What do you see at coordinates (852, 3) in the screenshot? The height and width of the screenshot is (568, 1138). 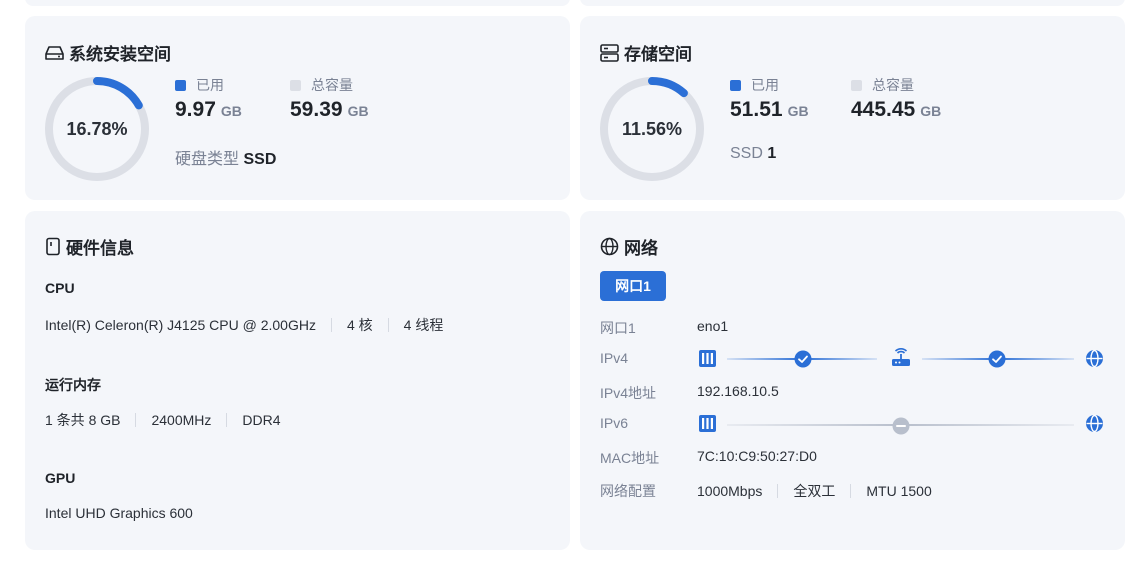 I see `top-right-card-partial` at bounding box center [852, 3].